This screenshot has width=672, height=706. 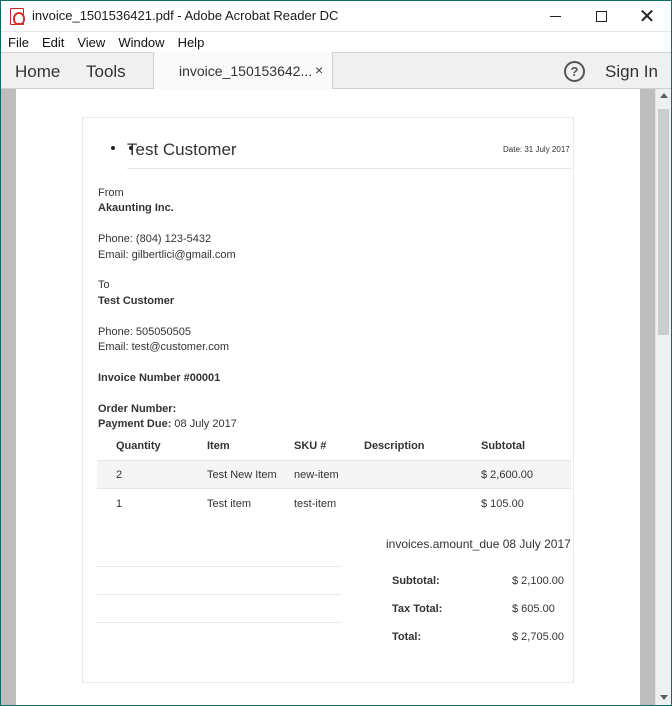 I want to click on row2-subtotal: $ 105.00, so click(x=502, y=504).